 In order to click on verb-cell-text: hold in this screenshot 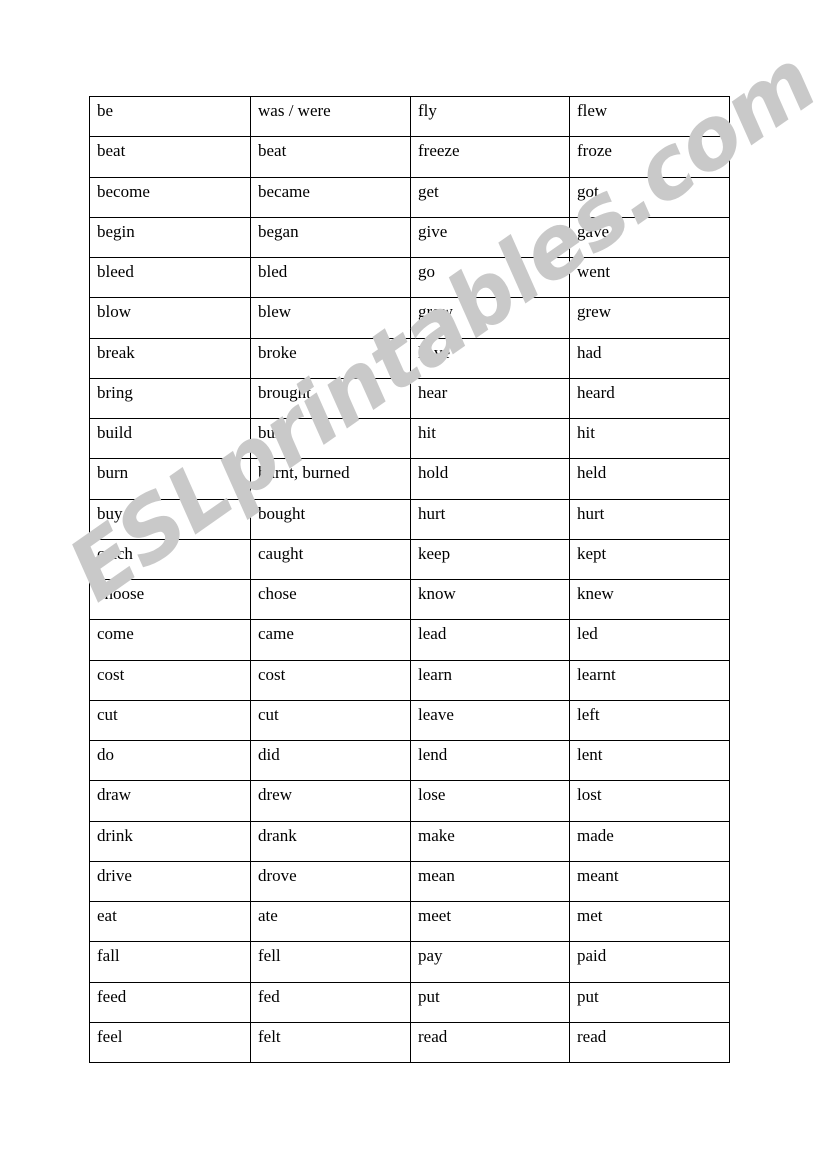, I will do `click(433, 473)`.